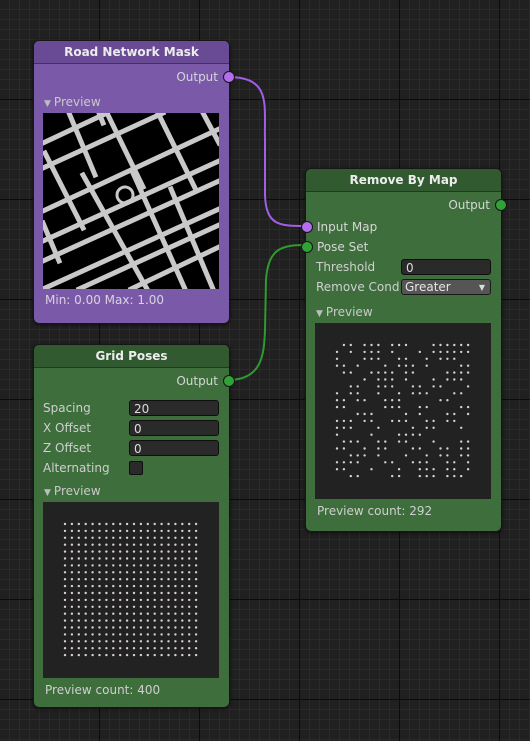 This screenshot has height=741, width=530. I want to click on node-title: Remove By Map, so click(403, 180).